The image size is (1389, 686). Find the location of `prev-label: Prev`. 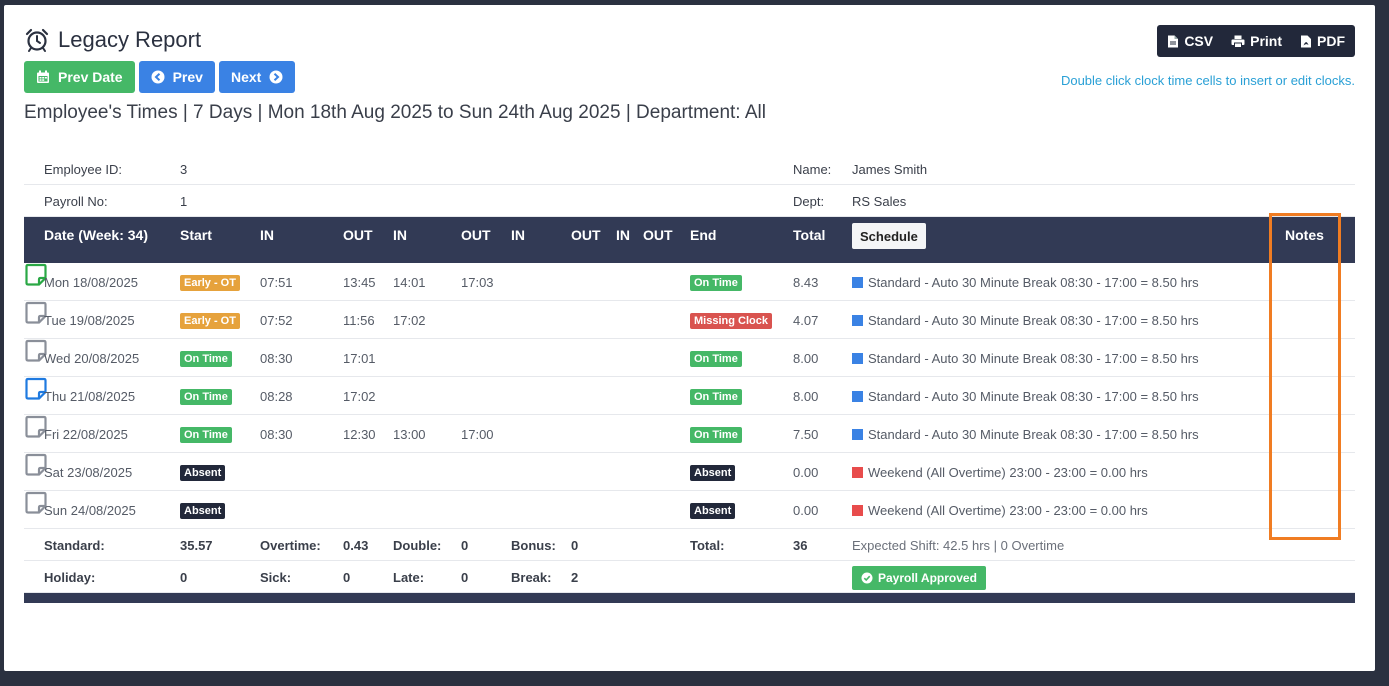

prev-label: Prev is located at coordinates (187, 77).